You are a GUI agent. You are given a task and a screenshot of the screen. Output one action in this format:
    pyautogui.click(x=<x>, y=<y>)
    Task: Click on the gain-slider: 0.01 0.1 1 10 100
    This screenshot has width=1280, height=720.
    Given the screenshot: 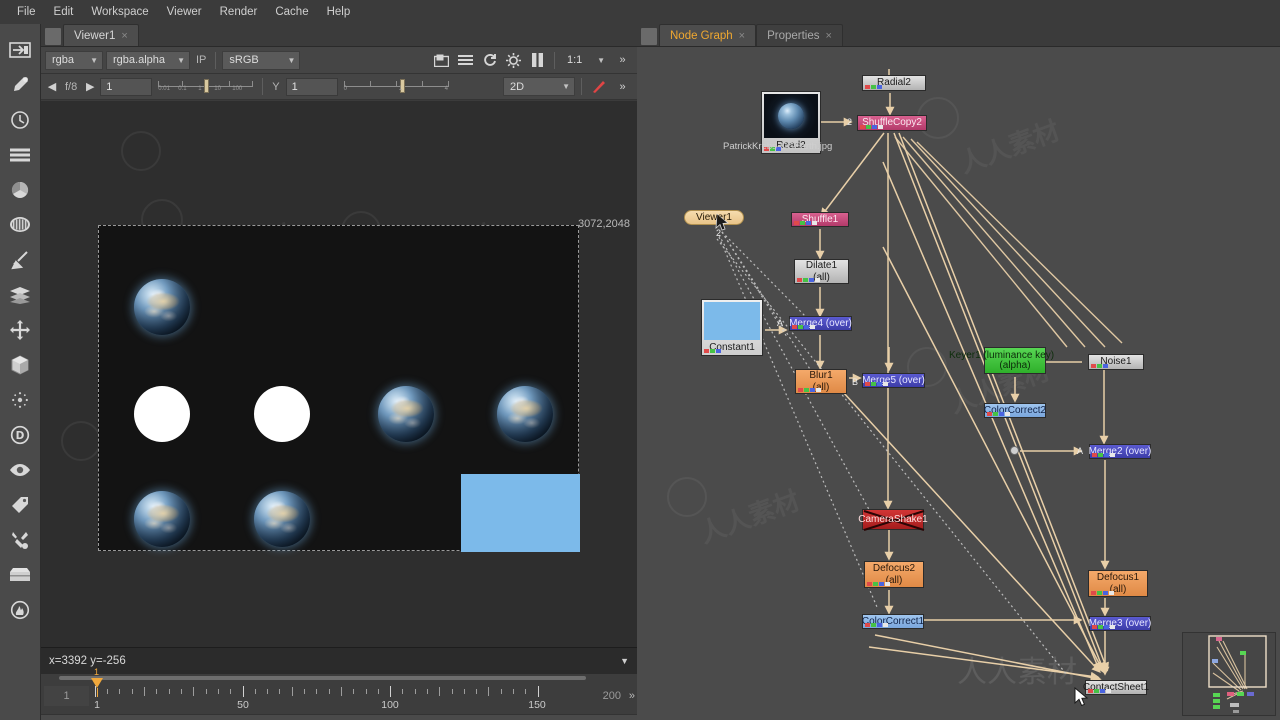 What is the action you would take?
    pyautogui.click(x=206, y=86)
    